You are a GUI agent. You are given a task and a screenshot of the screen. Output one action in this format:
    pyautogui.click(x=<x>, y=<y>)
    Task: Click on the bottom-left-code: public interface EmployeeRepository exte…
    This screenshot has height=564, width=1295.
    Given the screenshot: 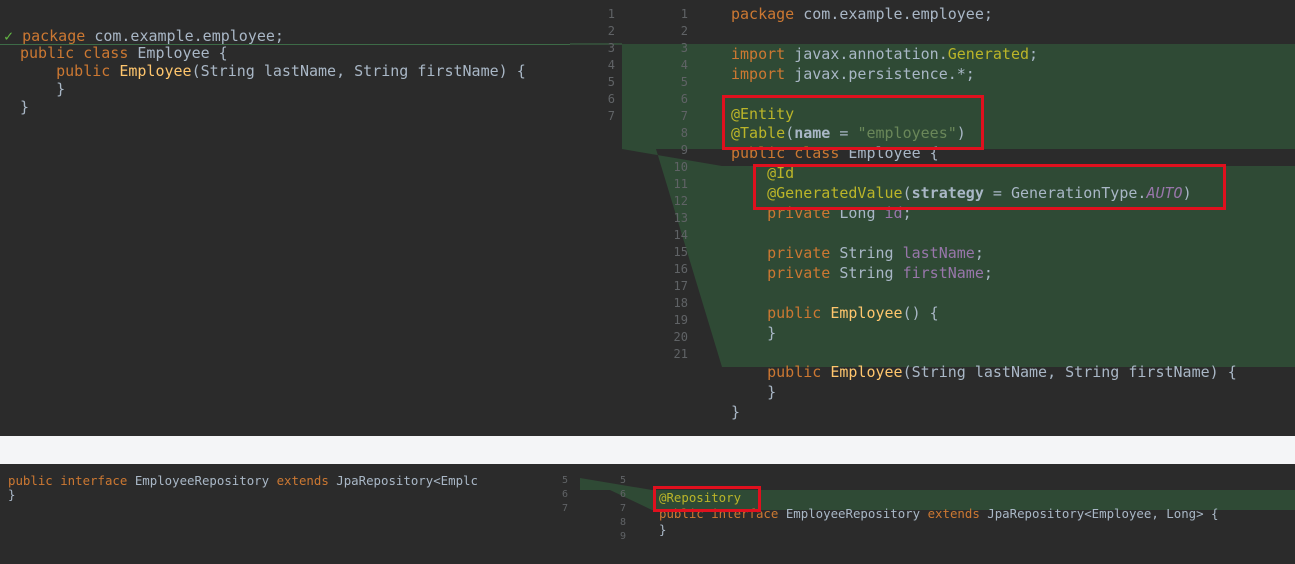 What is the action you would take?
    pyautogui.click(x=243, y=487)
    